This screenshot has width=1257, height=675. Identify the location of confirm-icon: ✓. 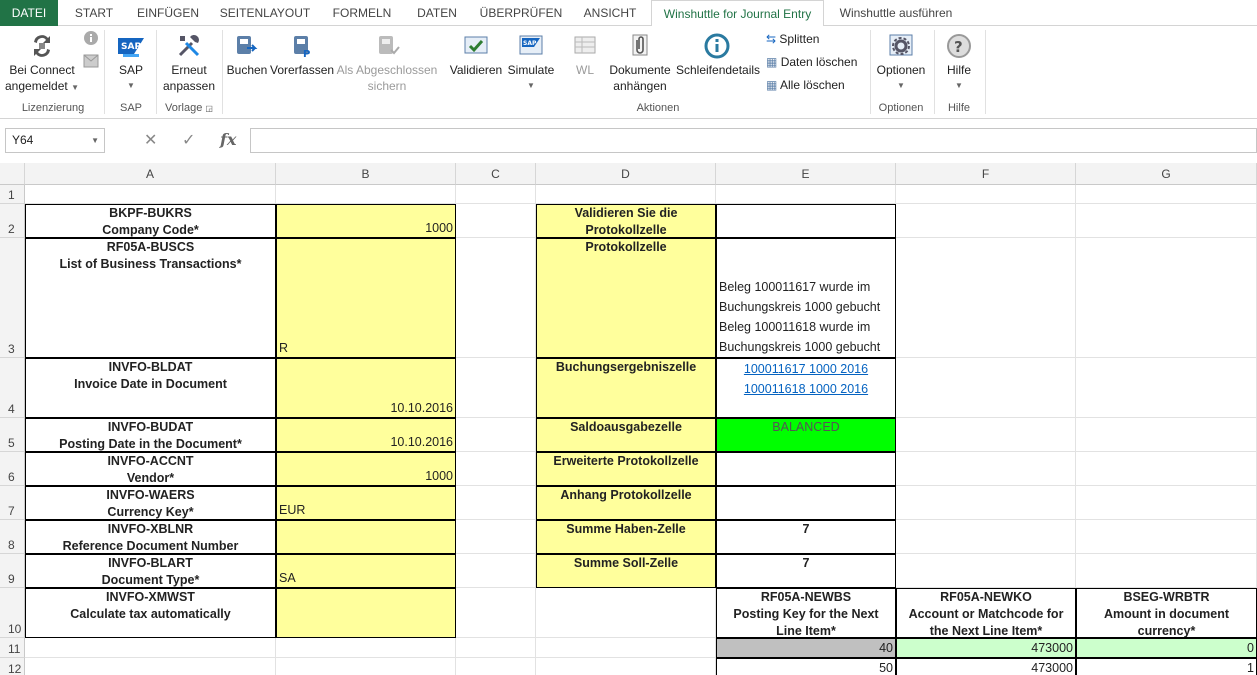
(188, 140).